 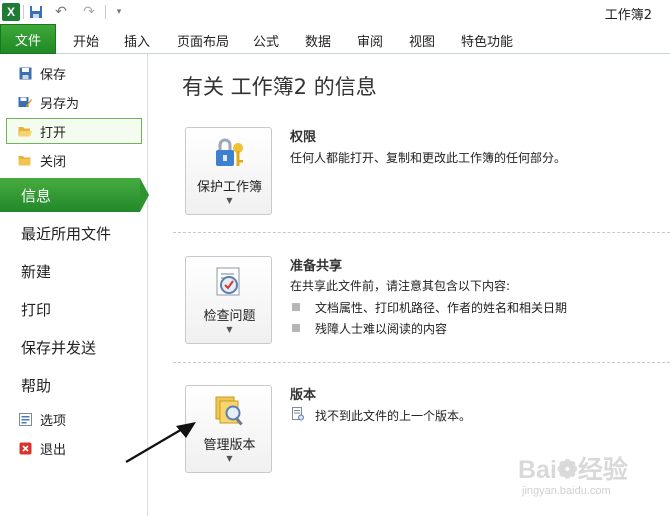 I want to click on inspect-document-icon, so click(x=229, y=282).